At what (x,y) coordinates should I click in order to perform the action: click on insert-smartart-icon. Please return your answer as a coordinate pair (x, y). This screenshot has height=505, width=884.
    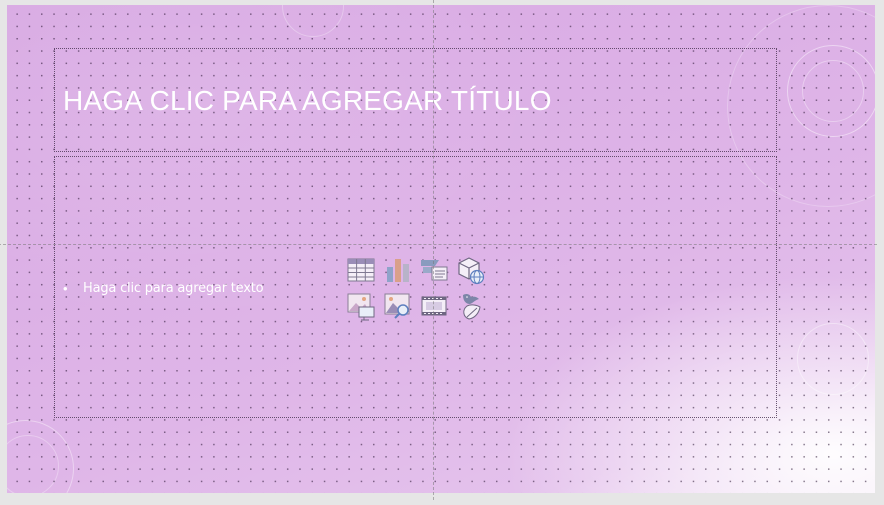
    Looking at the image, I should click on (434, 270).